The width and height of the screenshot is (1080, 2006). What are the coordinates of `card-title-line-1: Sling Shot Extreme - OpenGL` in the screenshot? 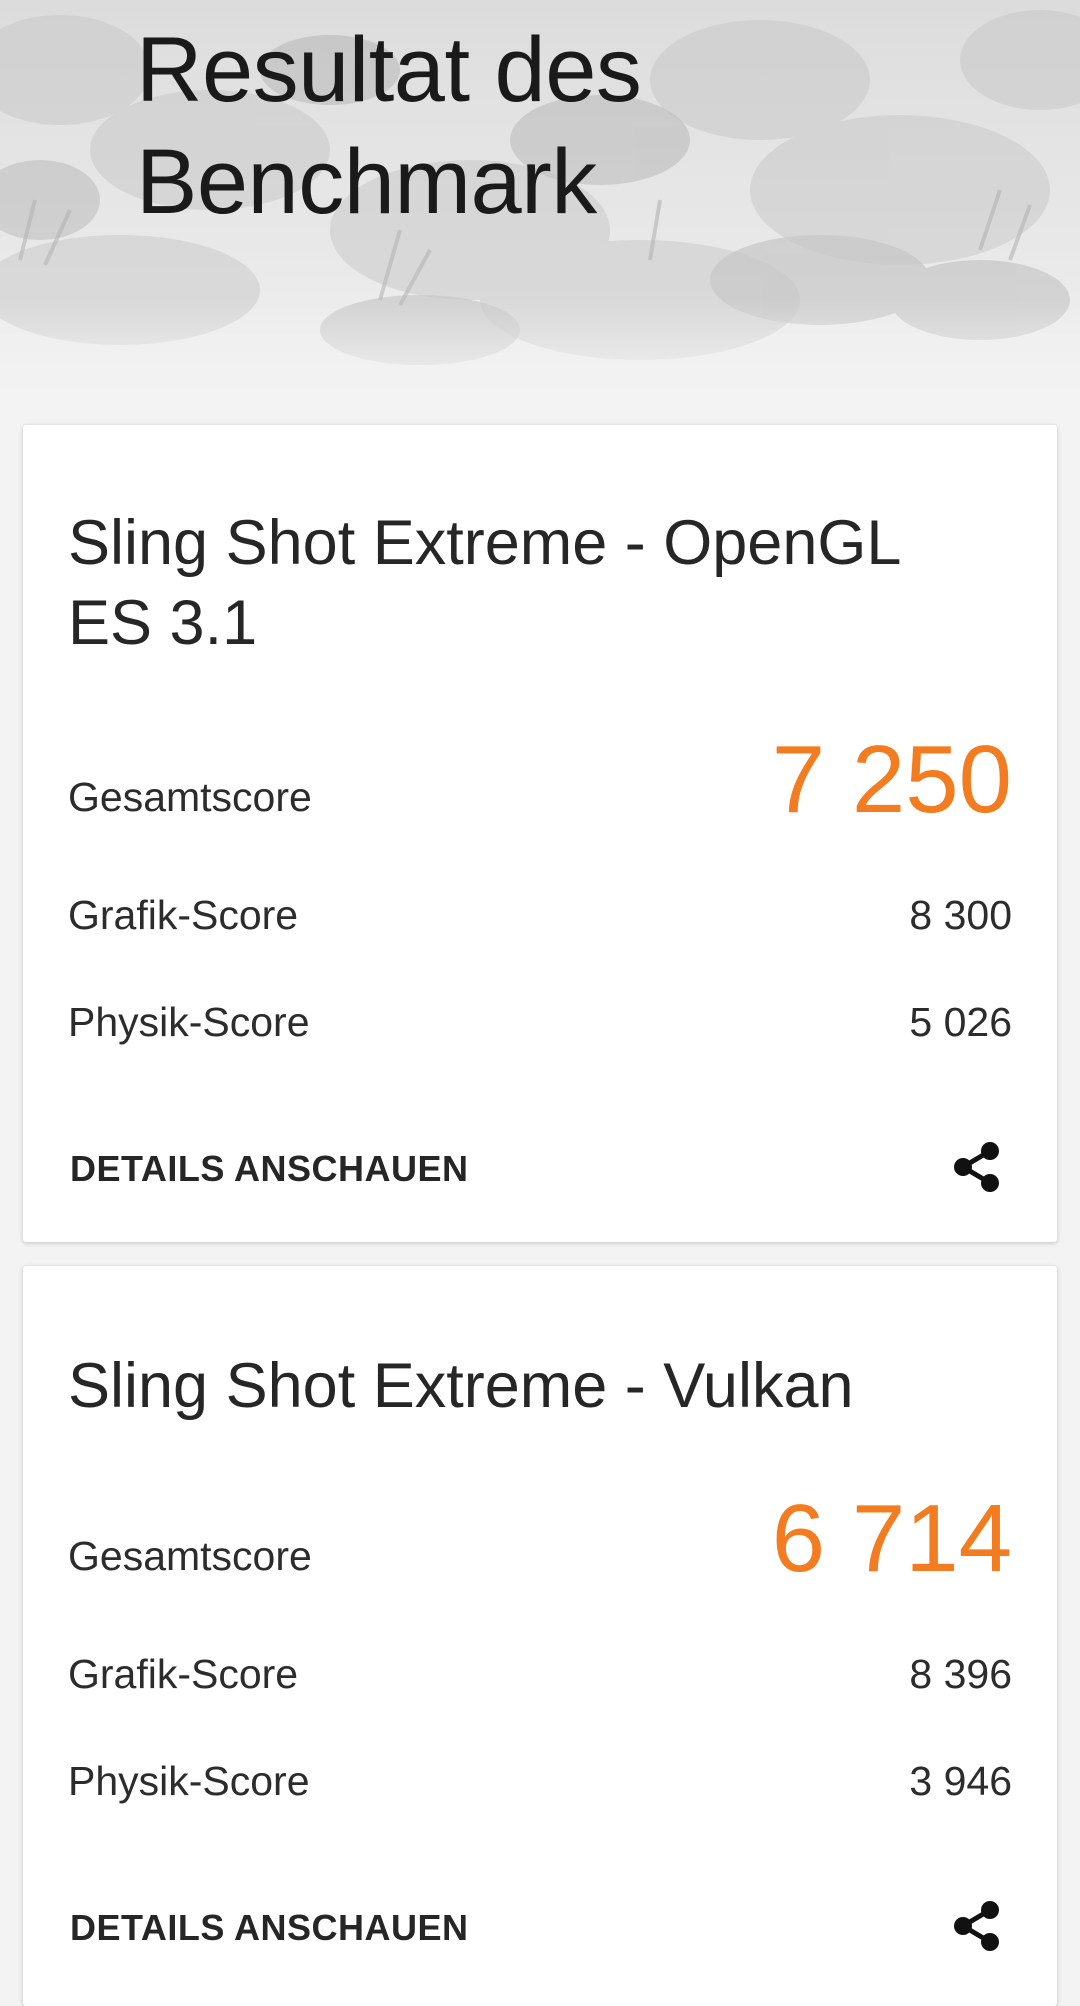 It's located at (485, 543).